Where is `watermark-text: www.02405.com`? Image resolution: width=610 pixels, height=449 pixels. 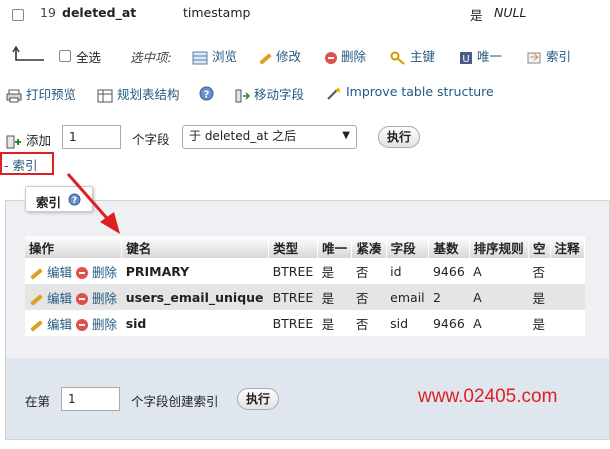
watermark-text: www.02405.com is located at coordinates (488, 396).